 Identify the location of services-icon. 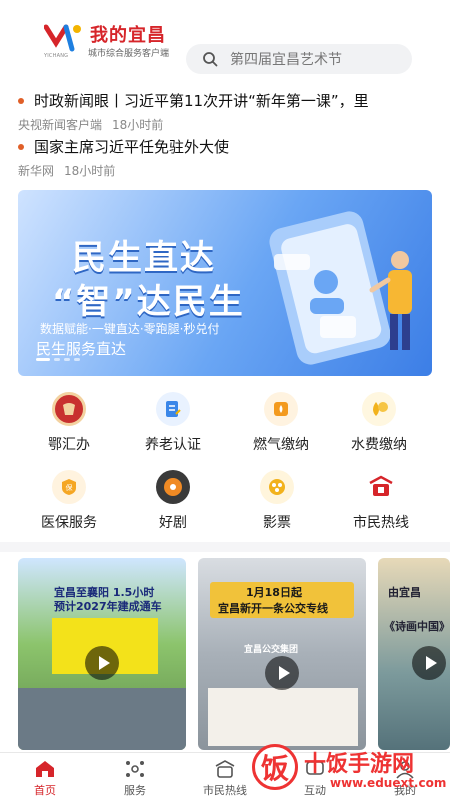
(135, 769).